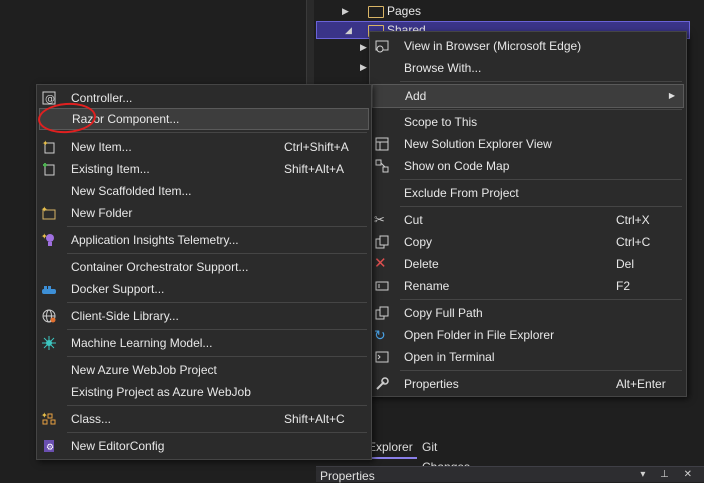 The image size is (704, 483). What do you see at coordinates (528, 242) in the screenshot?
I see `menu-item-copy: Copy Ctrl+C` at bounding box center [528, 242].